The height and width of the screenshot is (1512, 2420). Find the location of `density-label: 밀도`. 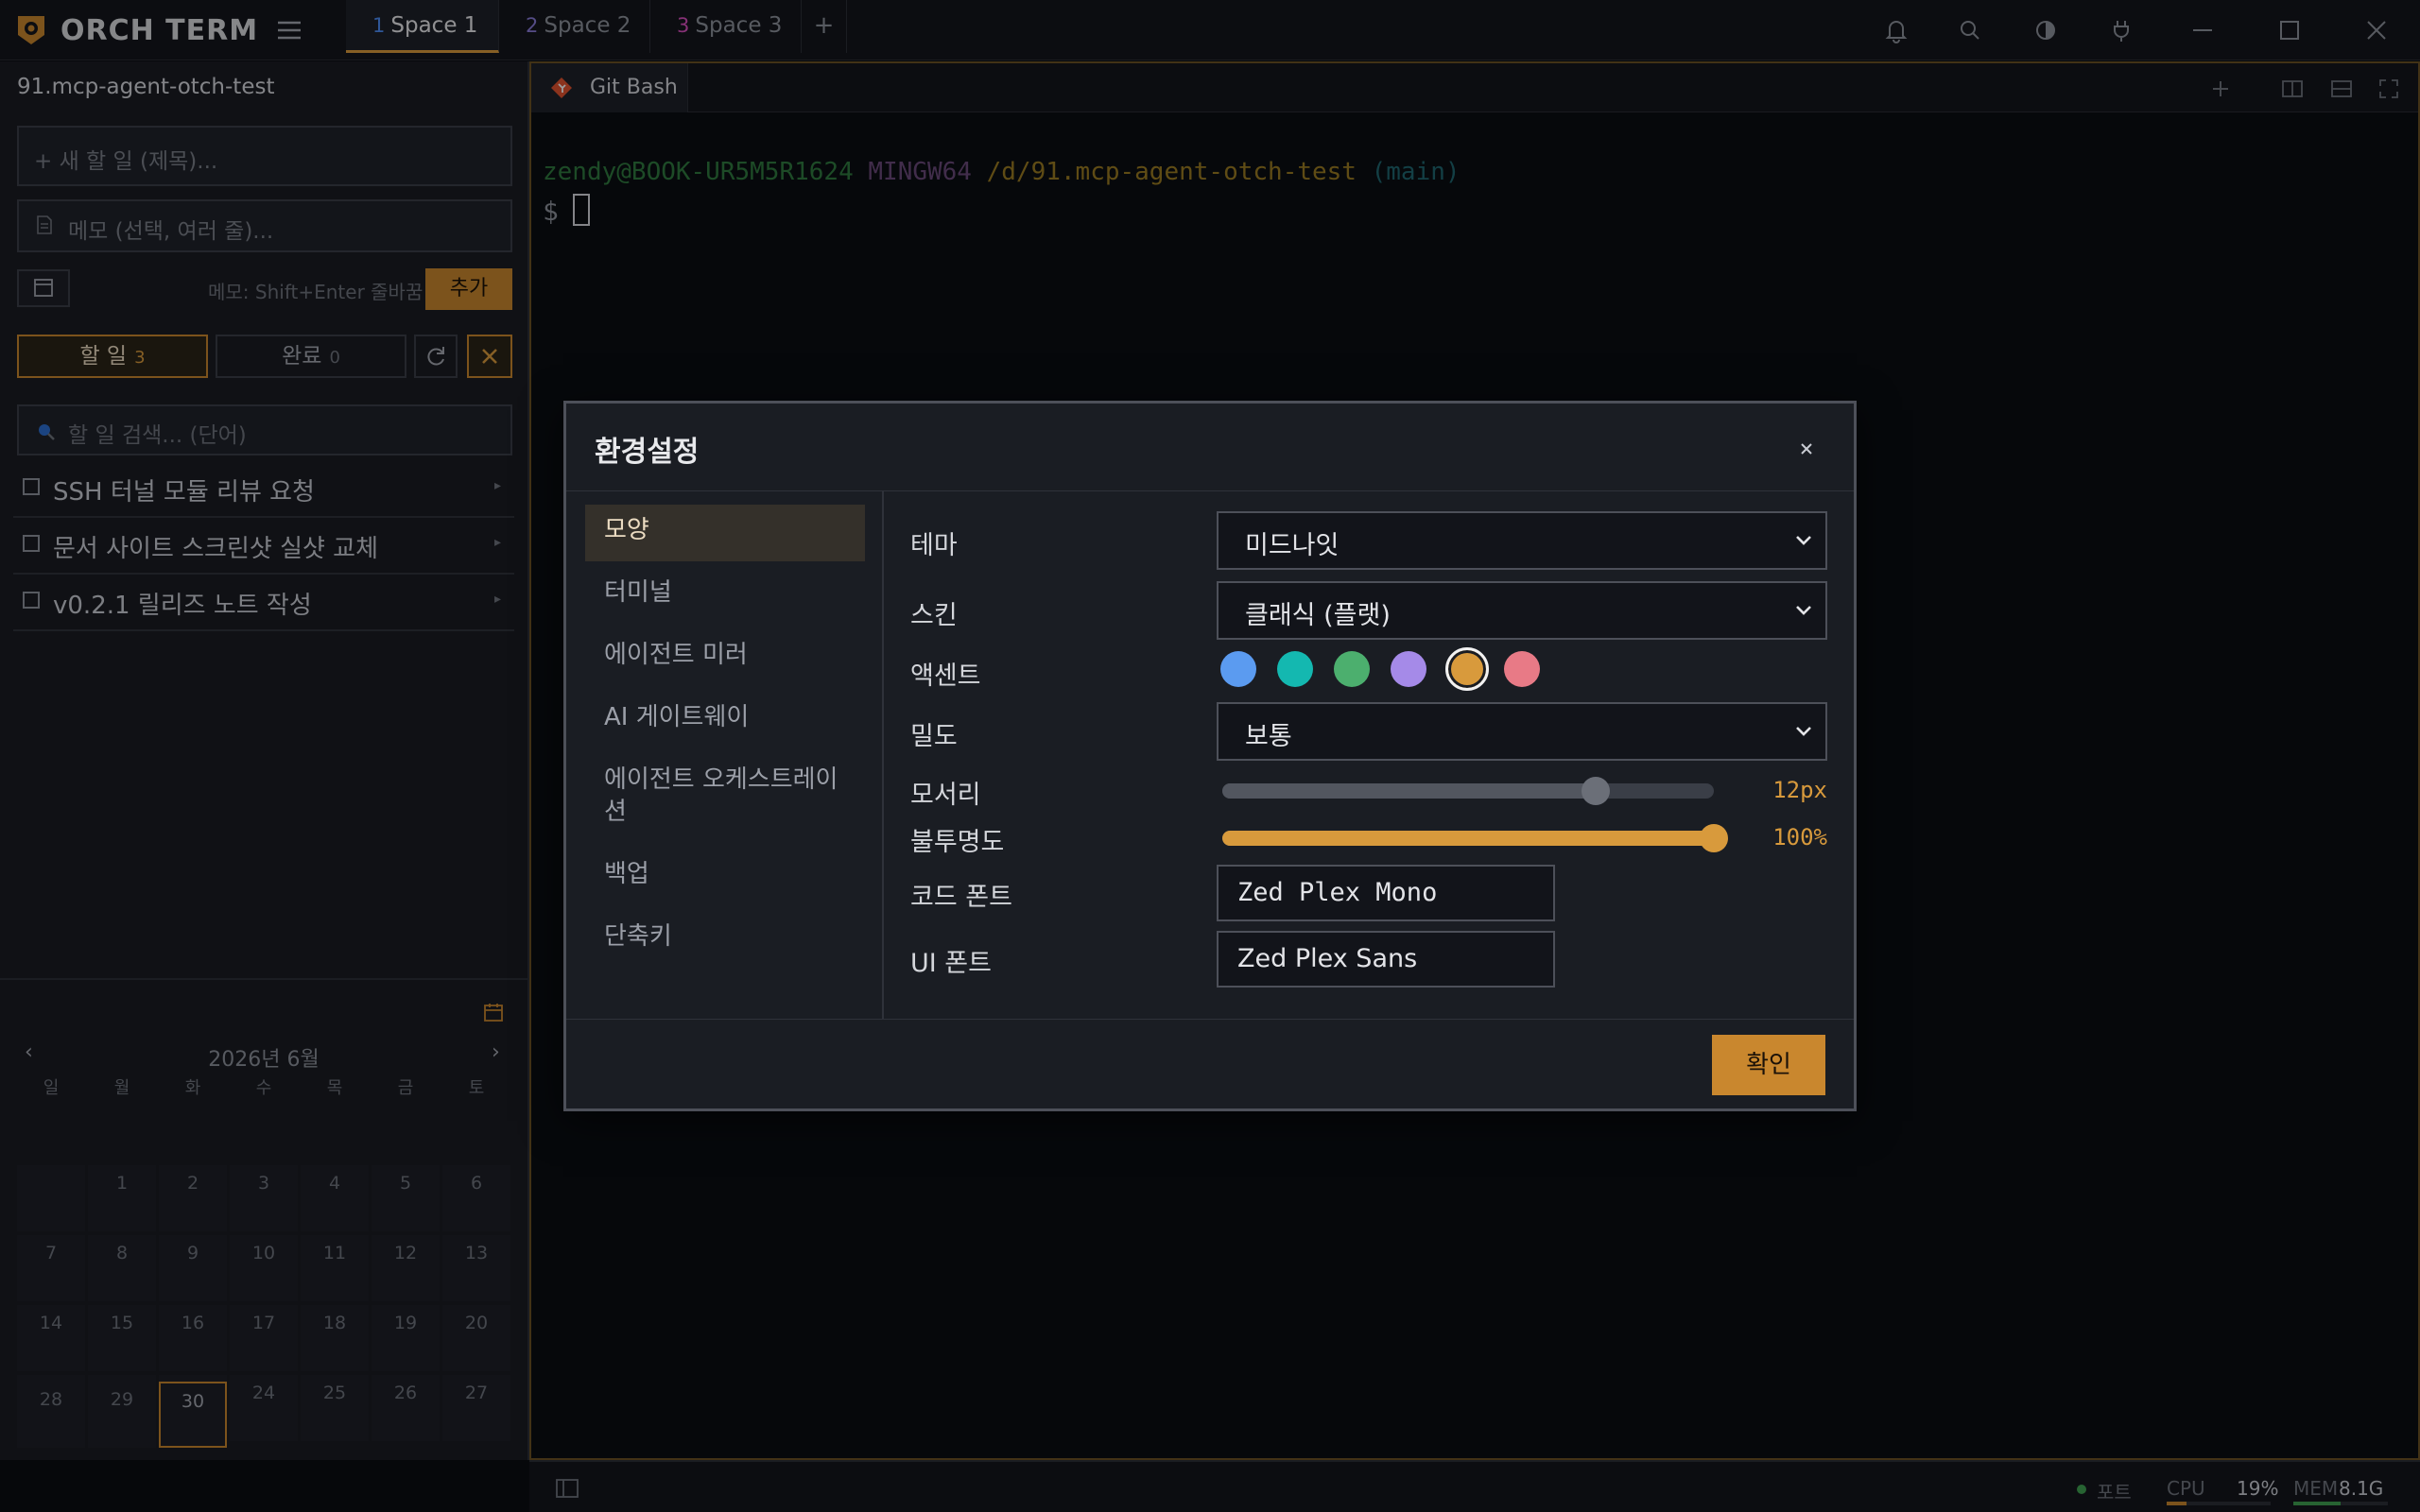

density-label: 밀도 is located at coordinates (934, 736).